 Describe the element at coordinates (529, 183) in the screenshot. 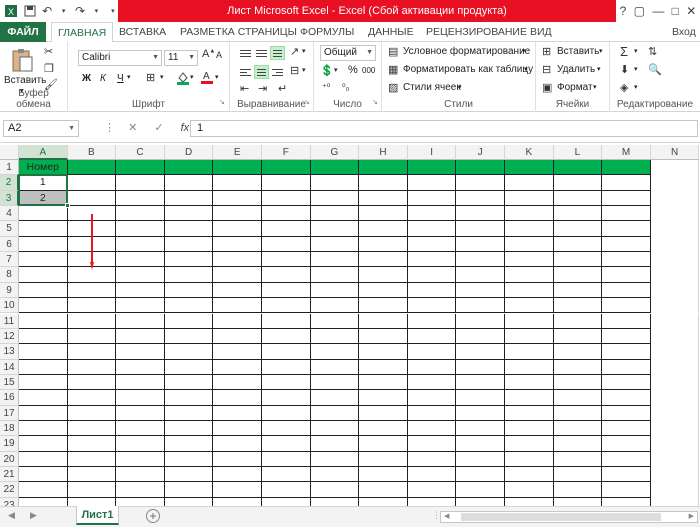

I see `cell-k2` at that location.